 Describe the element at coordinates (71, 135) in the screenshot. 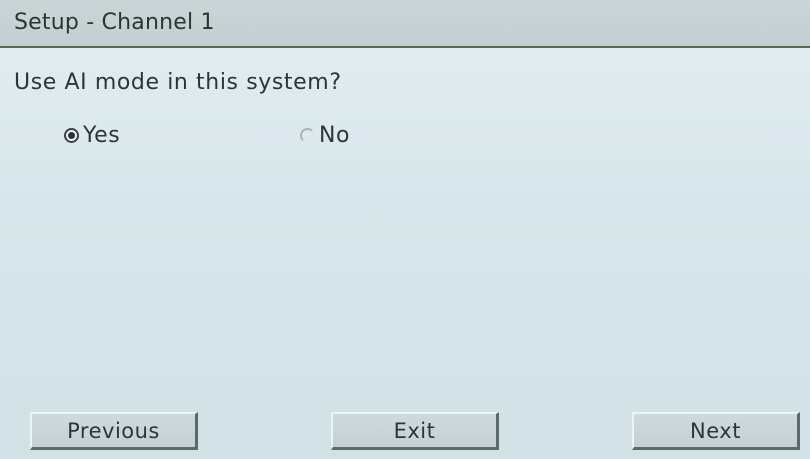

I see `radio-checked-icon` at that location.